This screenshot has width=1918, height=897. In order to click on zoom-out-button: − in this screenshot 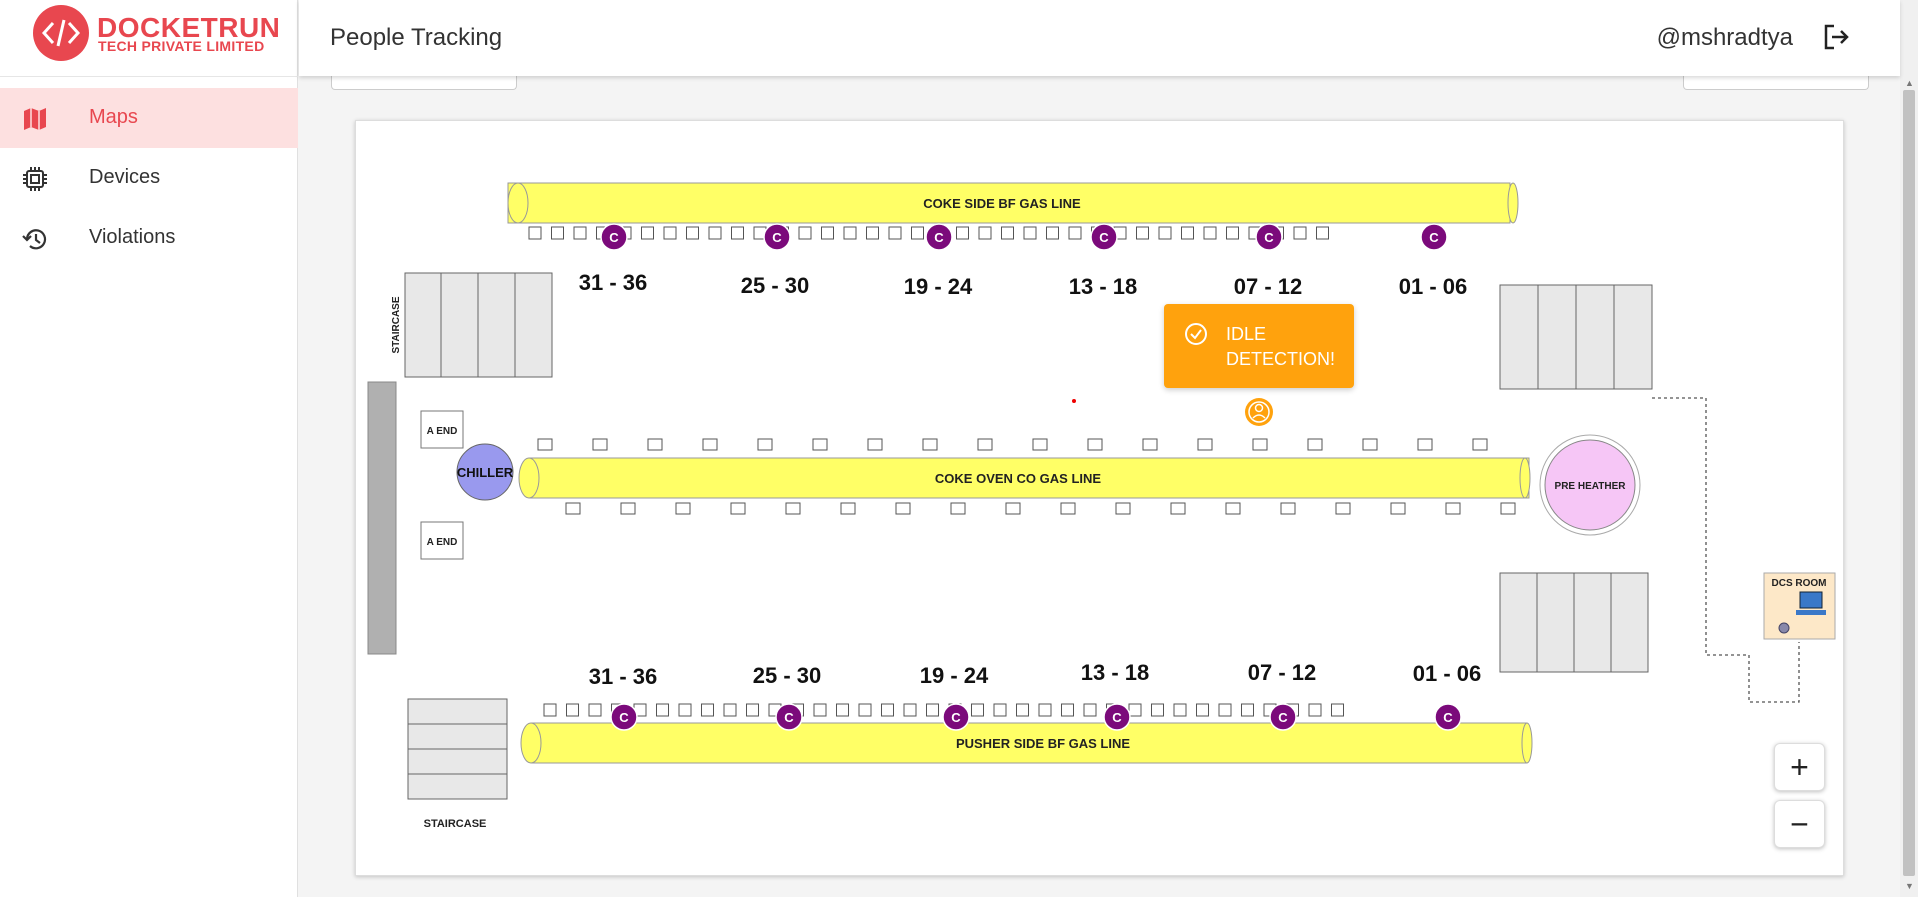, I will do `click(1799, 824)`.